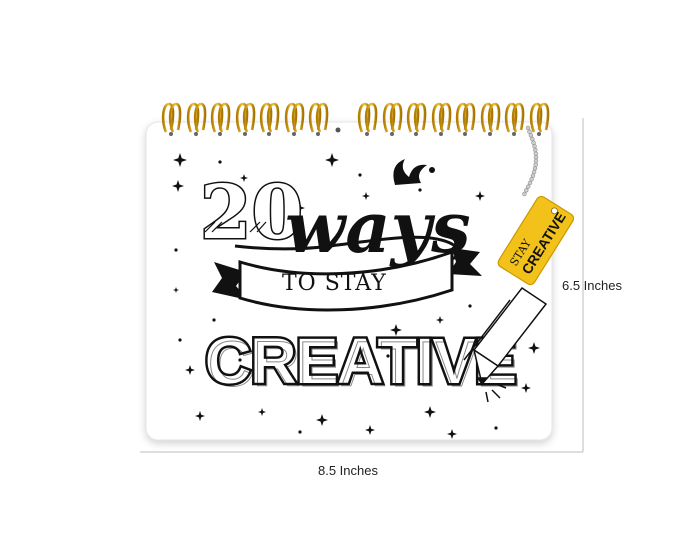  What do you see at coordinates (334, 283) in the screenshot?
I see `ribbon-text: TO STAY` at bounding box center [334, 283].